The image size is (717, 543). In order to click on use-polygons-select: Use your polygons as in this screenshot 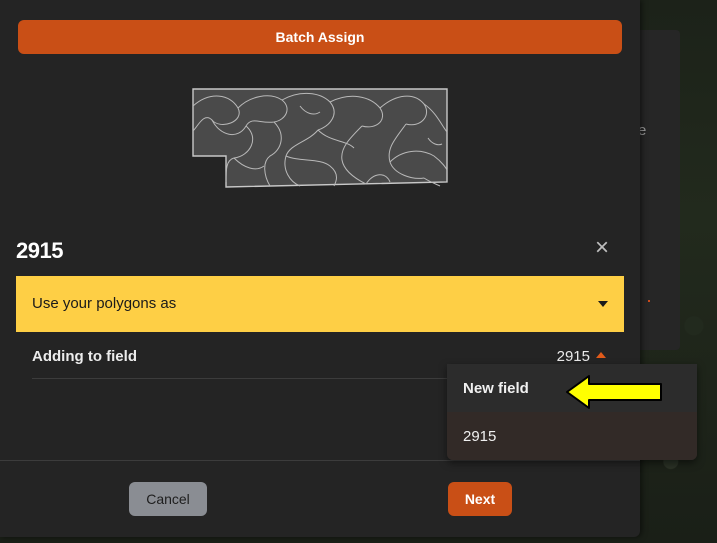, I will do `click(320, 304)`.